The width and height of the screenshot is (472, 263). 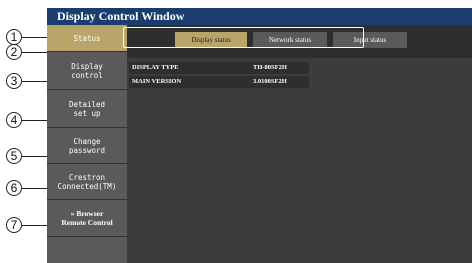 What do you see at coordinates (34, 156) in the screenshot?
I see `callout-5-leader` at bounding box center [34, 156].